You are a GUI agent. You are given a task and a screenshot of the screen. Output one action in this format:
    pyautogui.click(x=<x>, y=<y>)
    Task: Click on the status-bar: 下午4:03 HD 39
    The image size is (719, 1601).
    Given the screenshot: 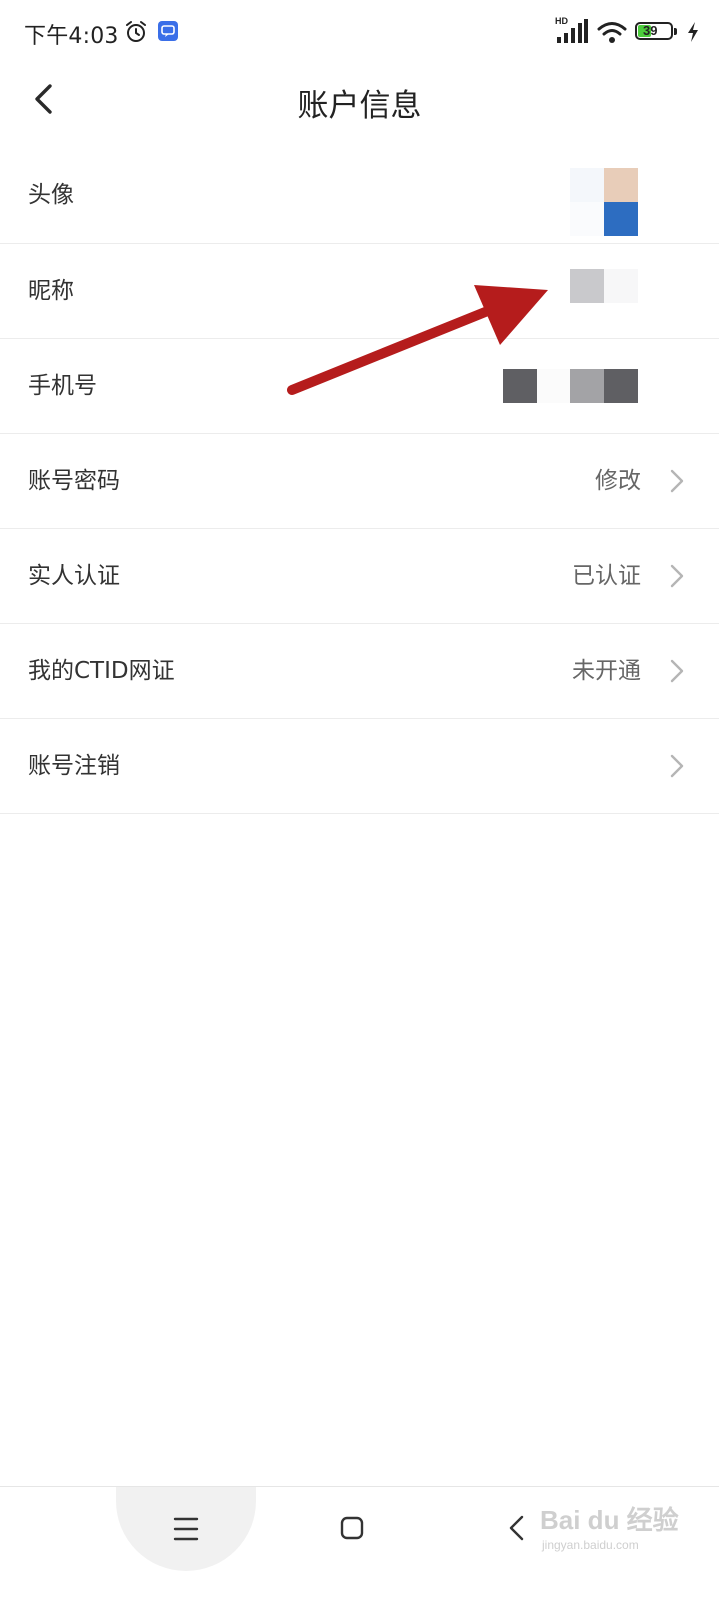 What is the action you would take?
    pyautogui.click(x=359, y=32)
    